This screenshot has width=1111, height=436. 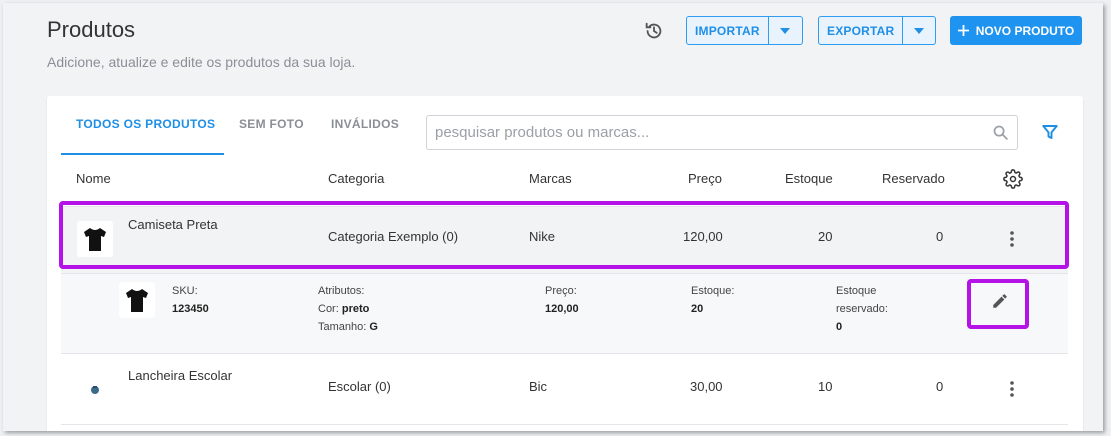 What do you see at coordinates (348, 327) in the screenshot?
I see `attribute-size: Tamanho: G` at bounding box center [348, 327].